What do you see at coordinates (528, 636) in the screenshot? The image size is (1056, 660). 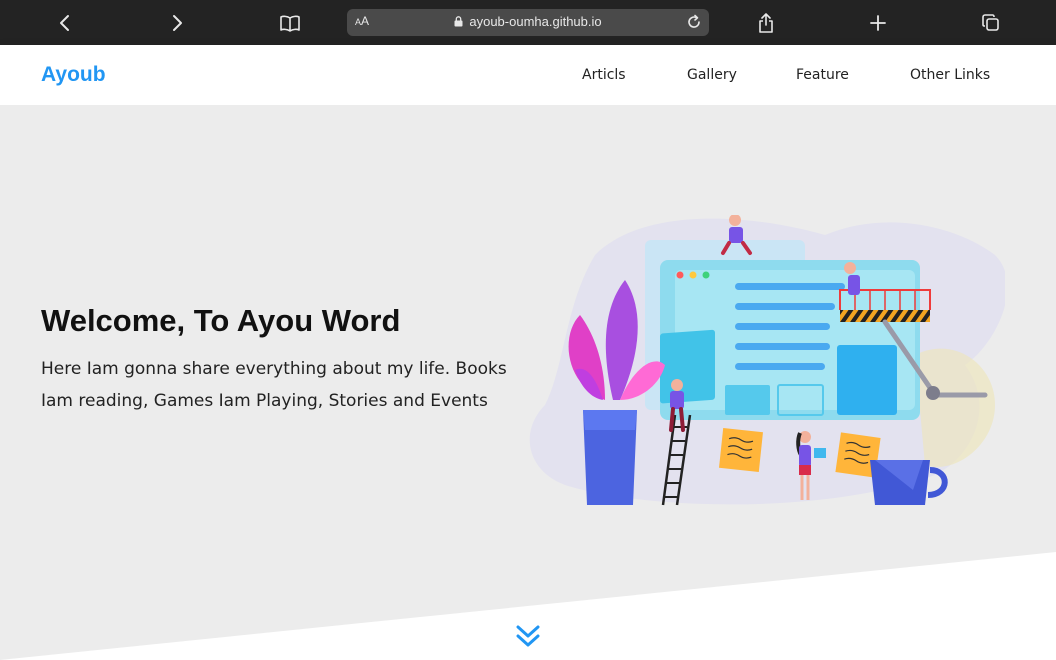 I see `scroll-down-icon` at bounding box center [528, 636].